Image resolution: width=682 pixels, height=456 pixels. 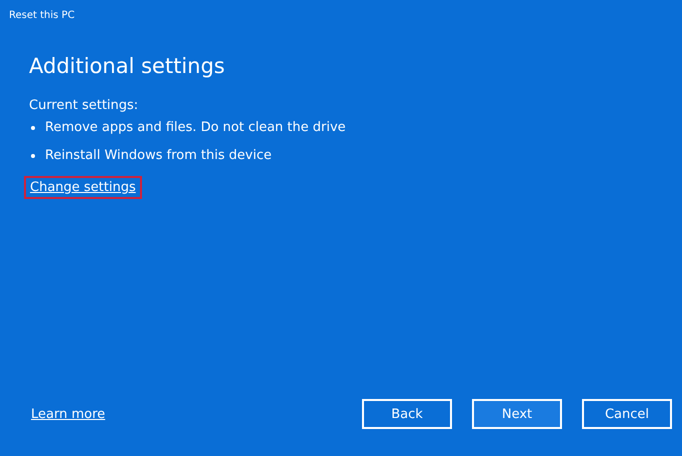 I want to click on setting-item: Reinstall Windows from this device, so click(x=158, y=155).